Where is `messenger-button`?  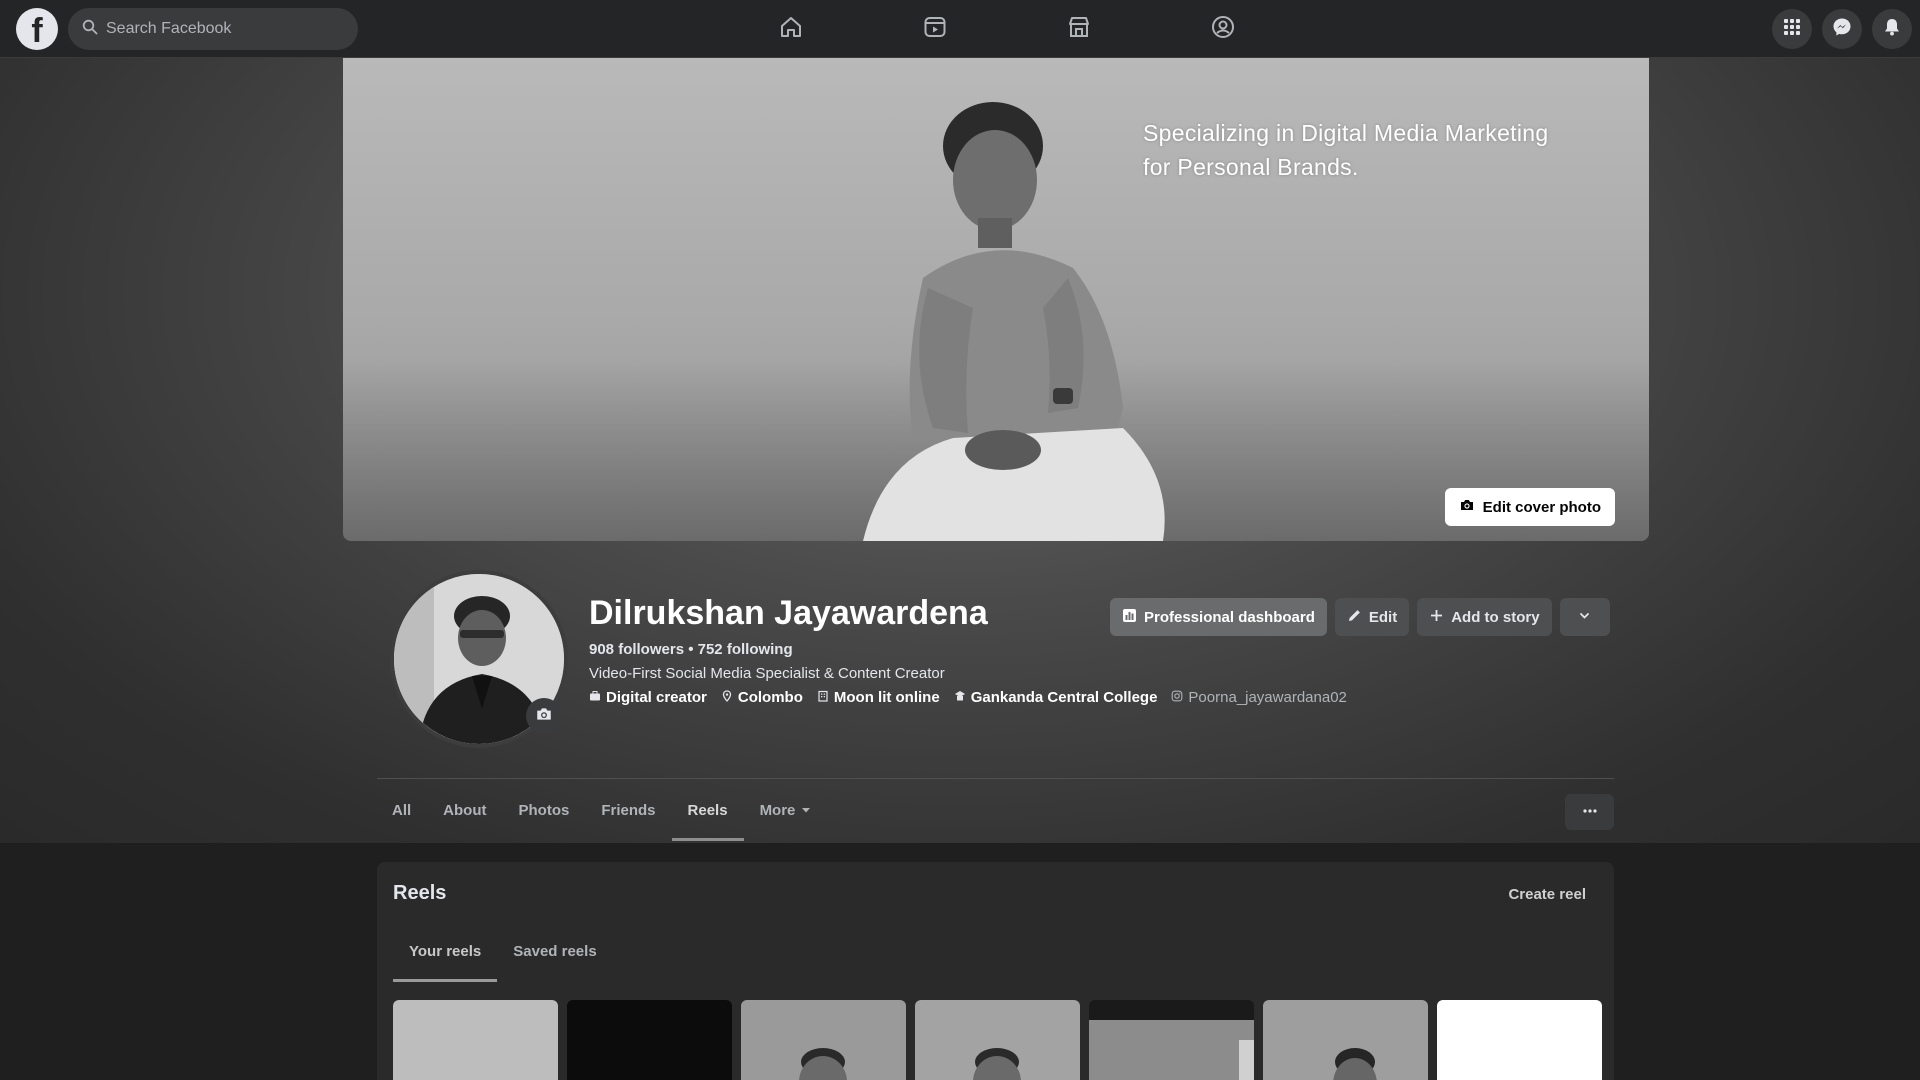
messenger-button is located at coordinates (1842, 29).